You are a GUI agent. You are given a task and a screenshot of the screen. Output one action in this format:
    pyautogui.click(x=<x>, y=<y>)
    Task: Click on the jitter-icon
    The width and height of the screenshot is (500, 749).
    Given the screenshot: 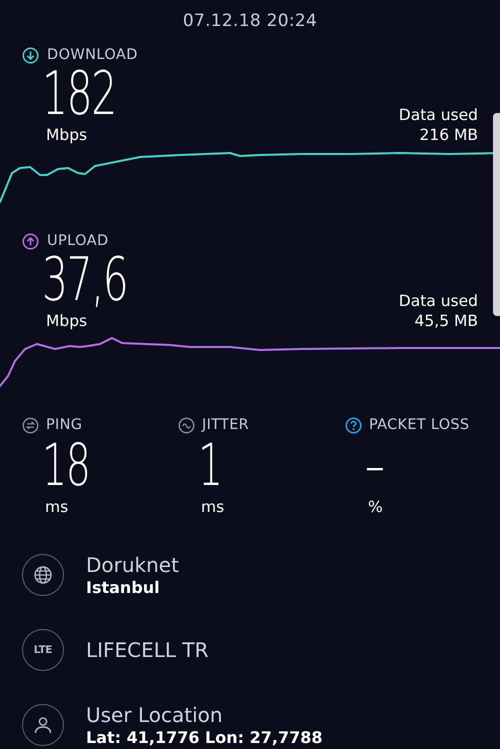 What is the action you would take?
    pyautogui.click(x=186, y=425)
    